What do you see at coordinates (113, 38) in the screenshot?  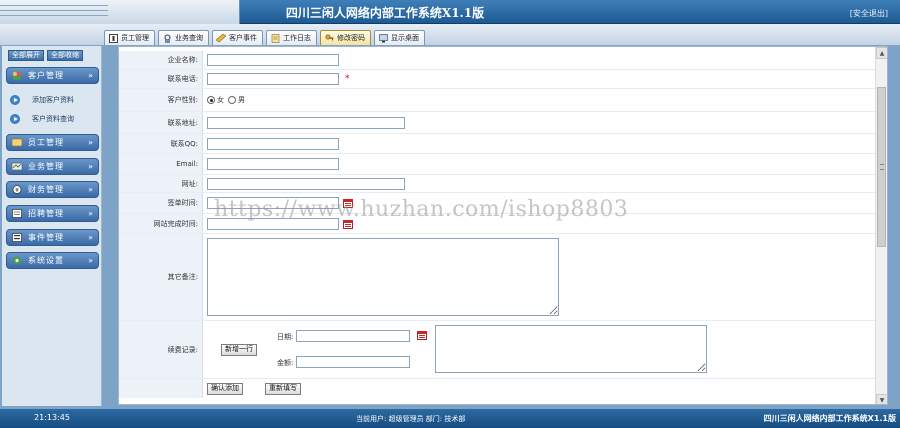 I see `employee-icon` at bounding box center [113, 38].